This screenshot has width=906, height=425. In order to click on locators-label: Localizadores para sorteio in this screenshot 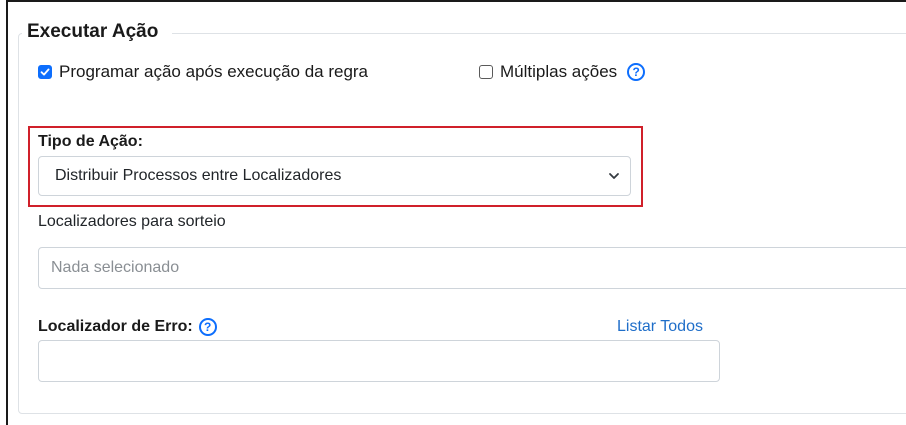, I will do `click(132, 221)`.